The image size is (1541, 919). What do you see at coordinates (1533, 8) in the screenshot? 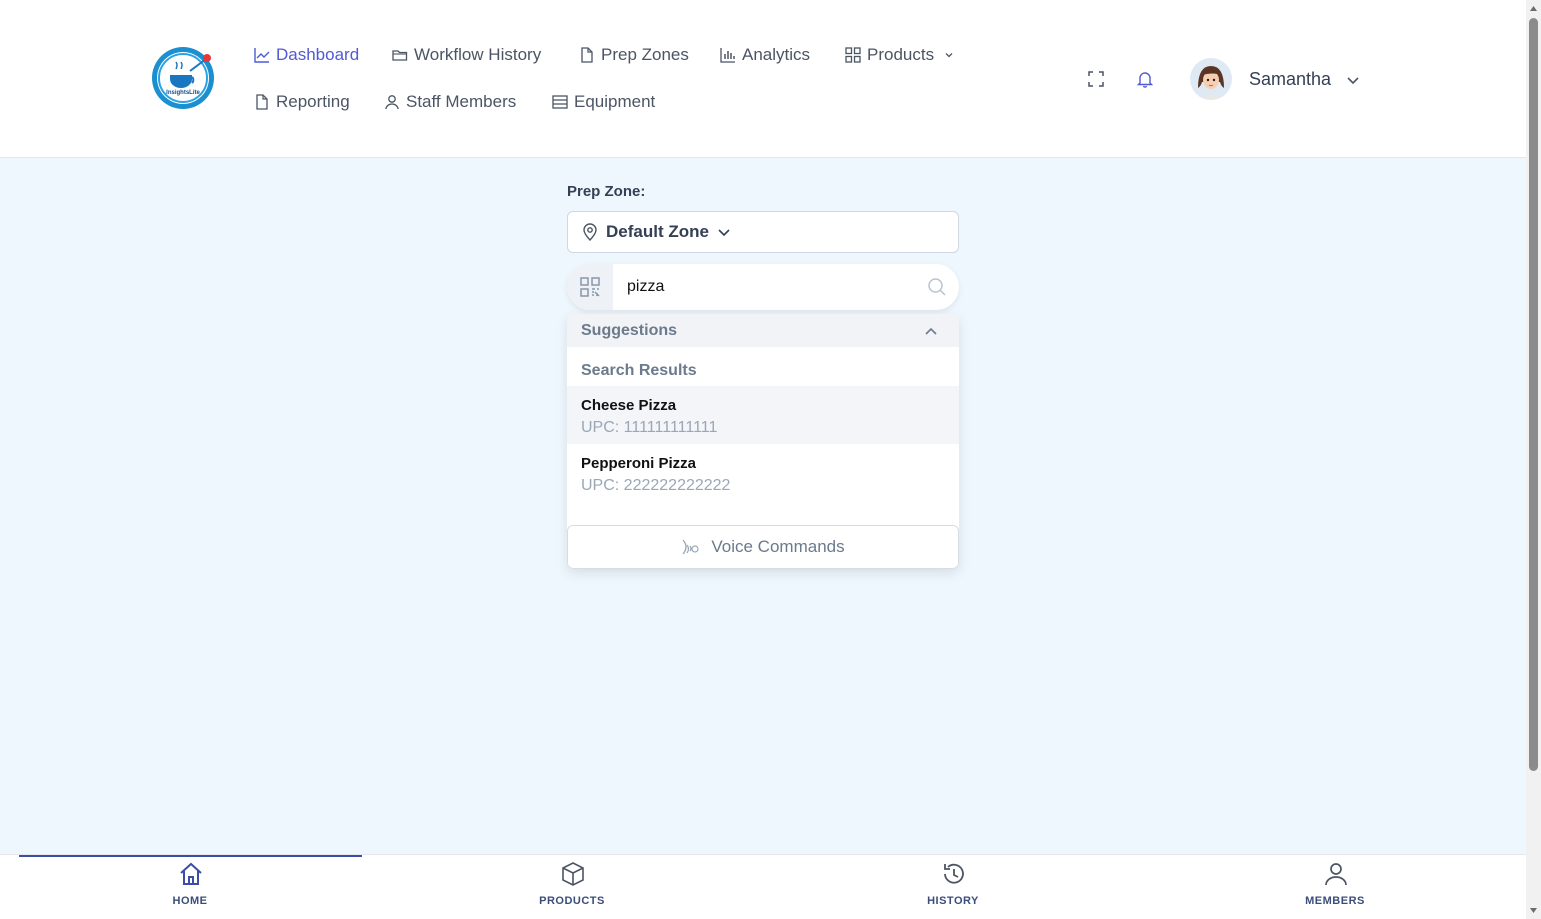
I see `scroll-up-icon` at bounding box center [1533, 8].